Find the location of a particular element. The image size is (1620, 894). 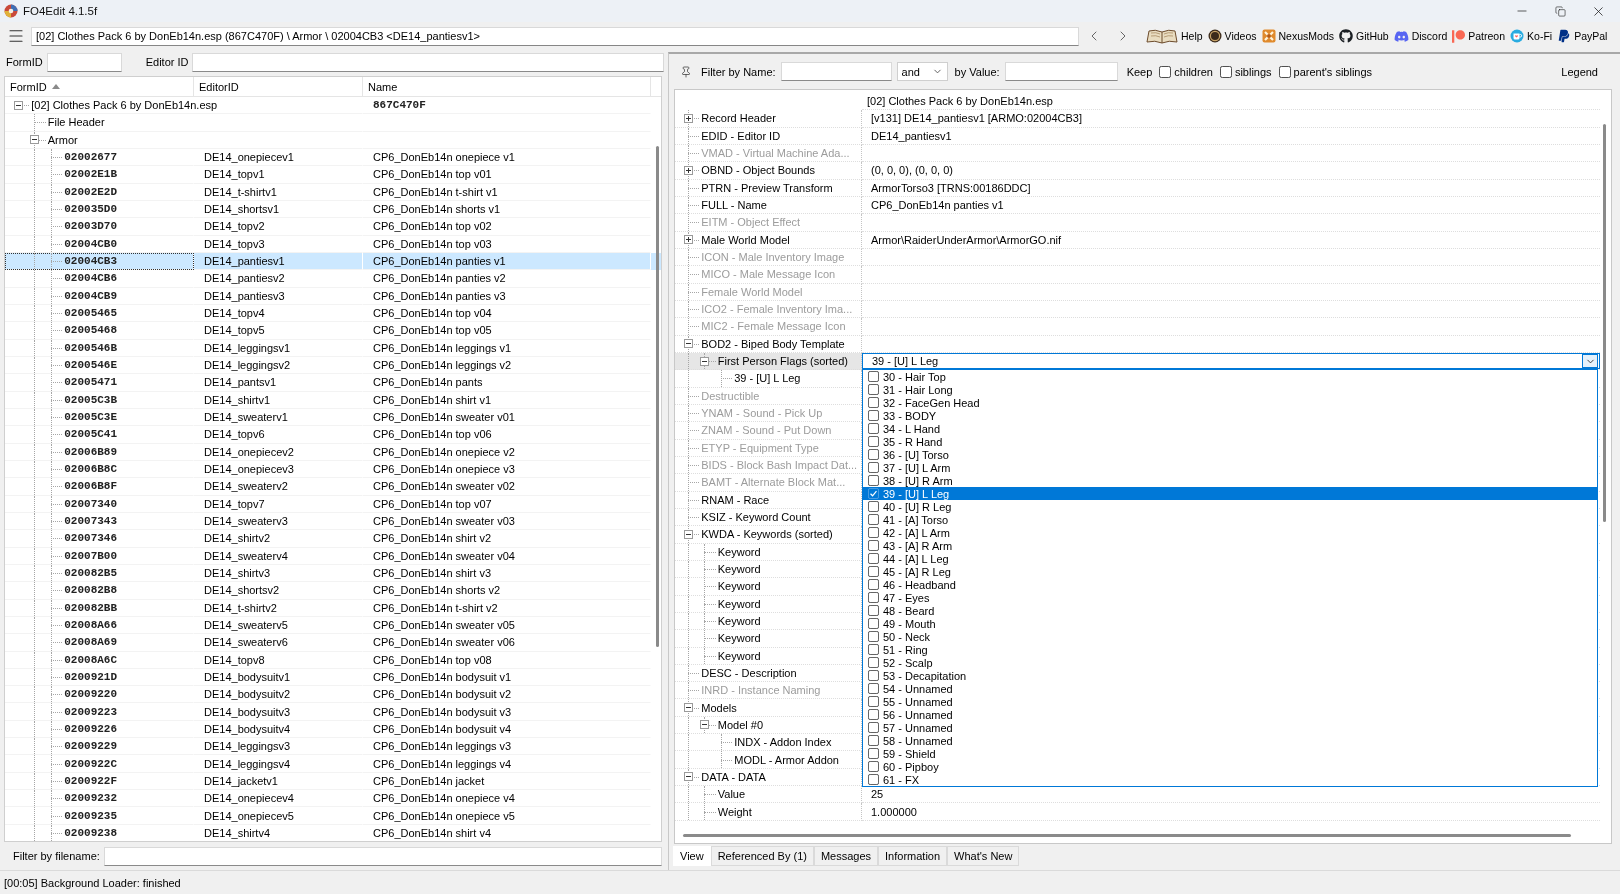

toolbar-link: GitHub is located at coordinates (1364, 36).